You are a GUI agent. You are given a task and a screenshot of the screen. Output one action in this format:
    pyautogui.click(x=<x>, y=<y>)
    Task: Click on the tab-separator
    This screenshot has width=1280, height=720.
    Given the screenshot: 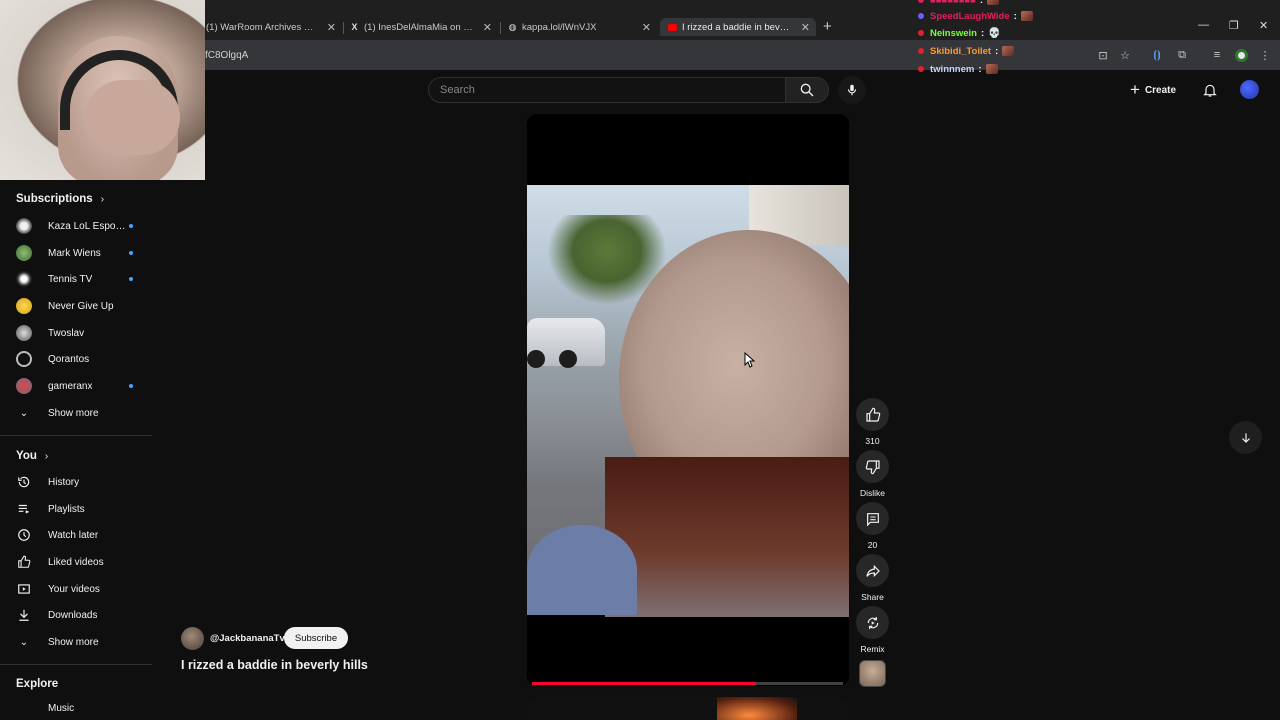 What is the action you would take?
    pyautogui.click(x=500, y=28)
    